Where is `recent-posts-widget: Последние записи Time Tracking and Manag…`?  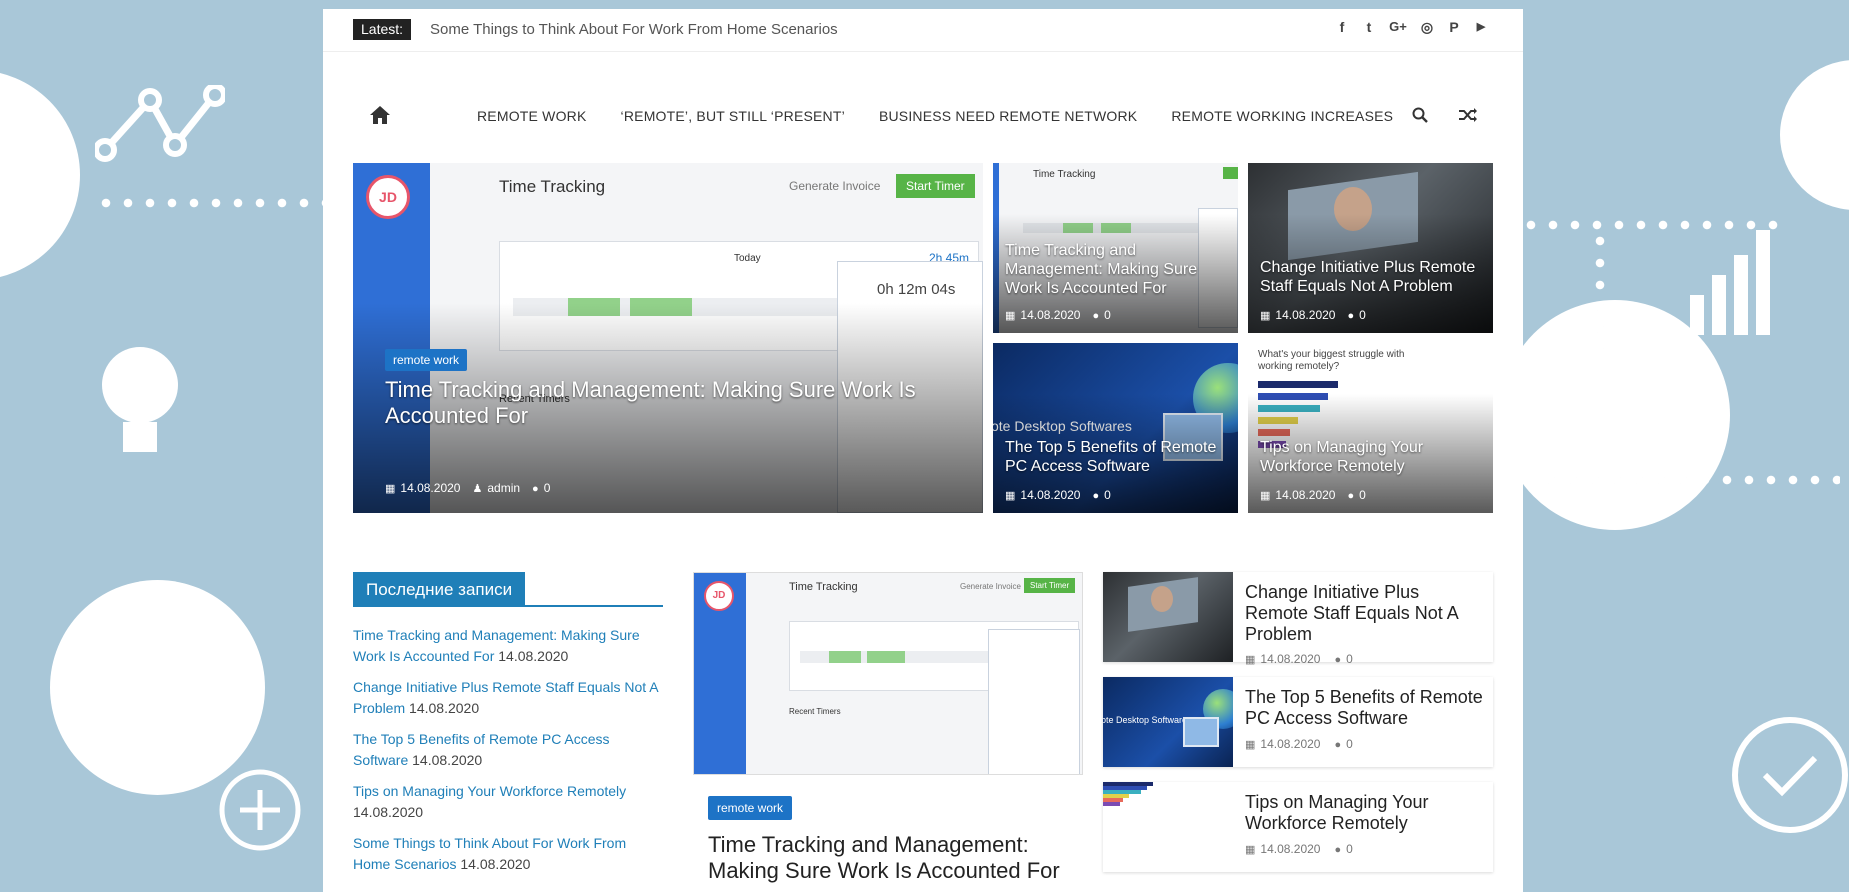 recent-posts-widget: Последние записи Time Tracking and Manag… is located at coordinates (508, 728).